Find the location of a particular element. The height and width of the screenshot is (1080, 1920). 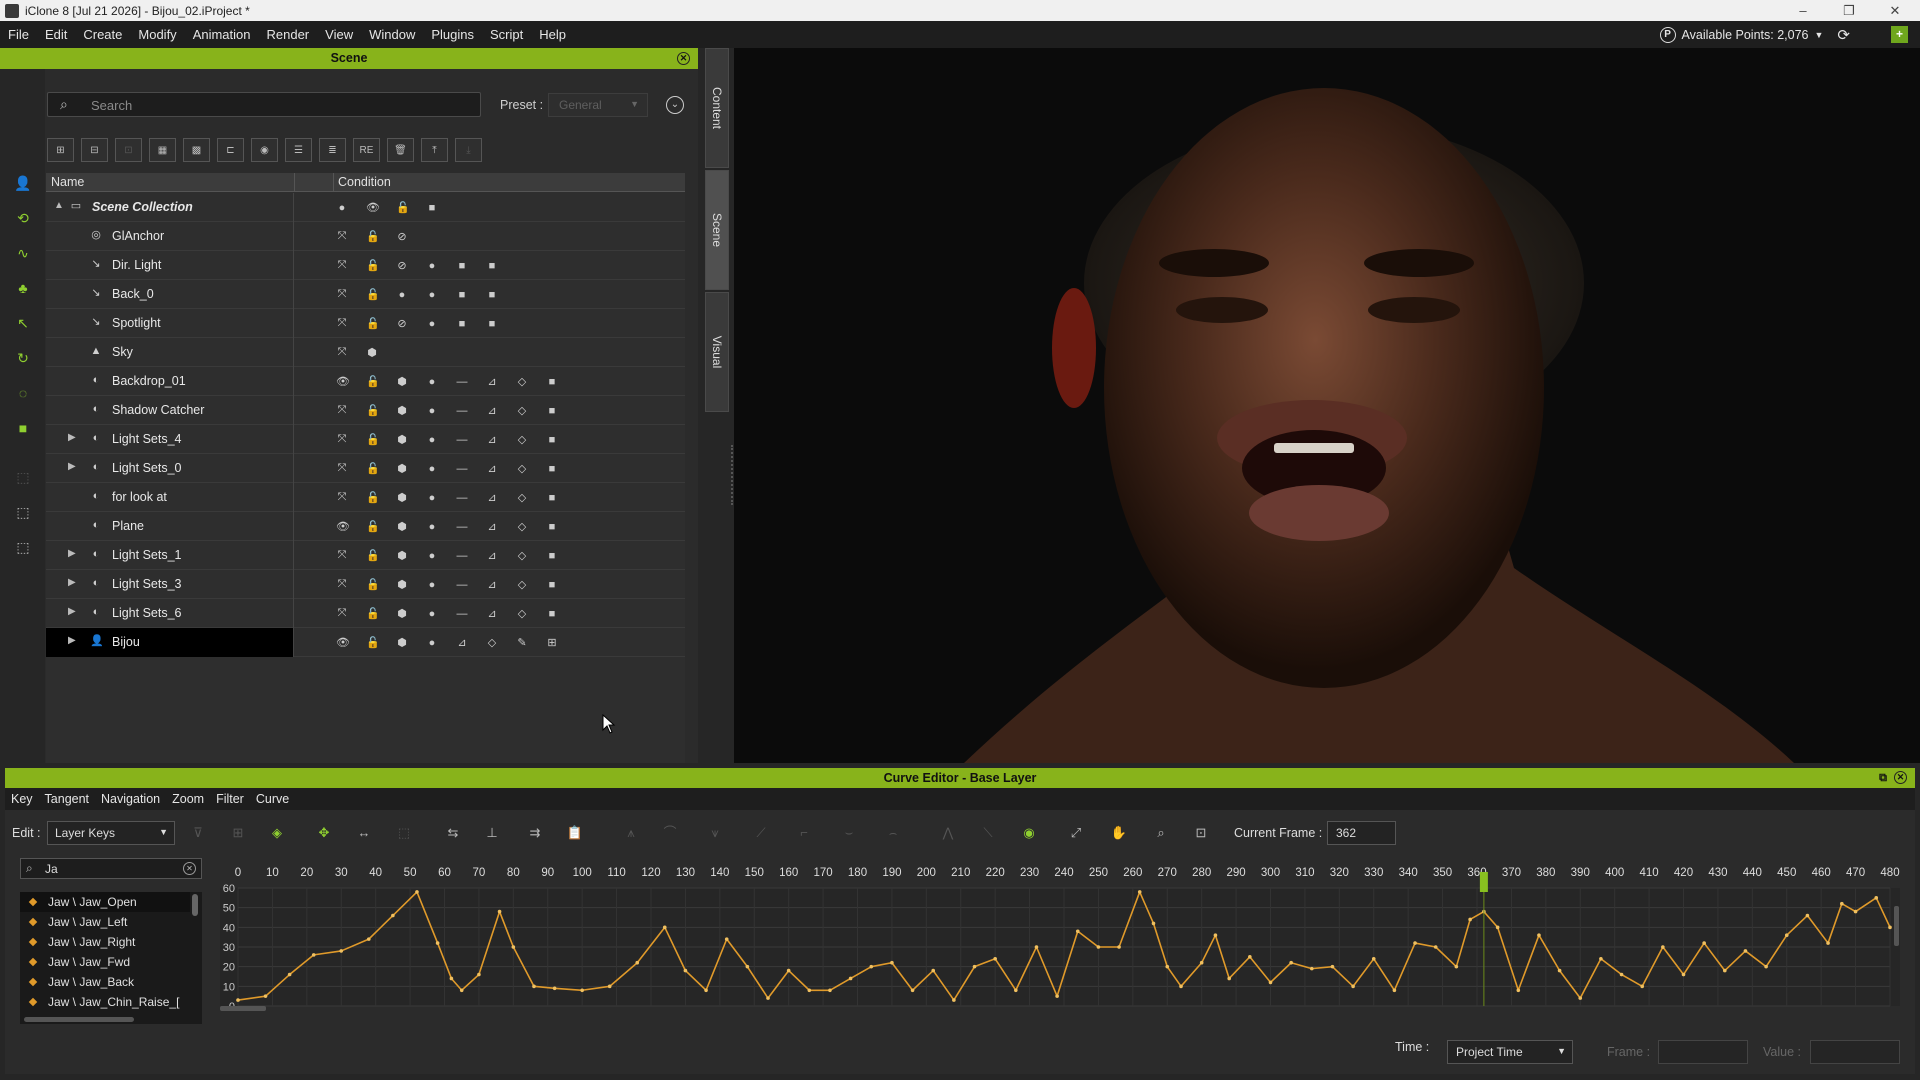

scale-horizontal-icon: ↔ is located at coordinates (364, 833).